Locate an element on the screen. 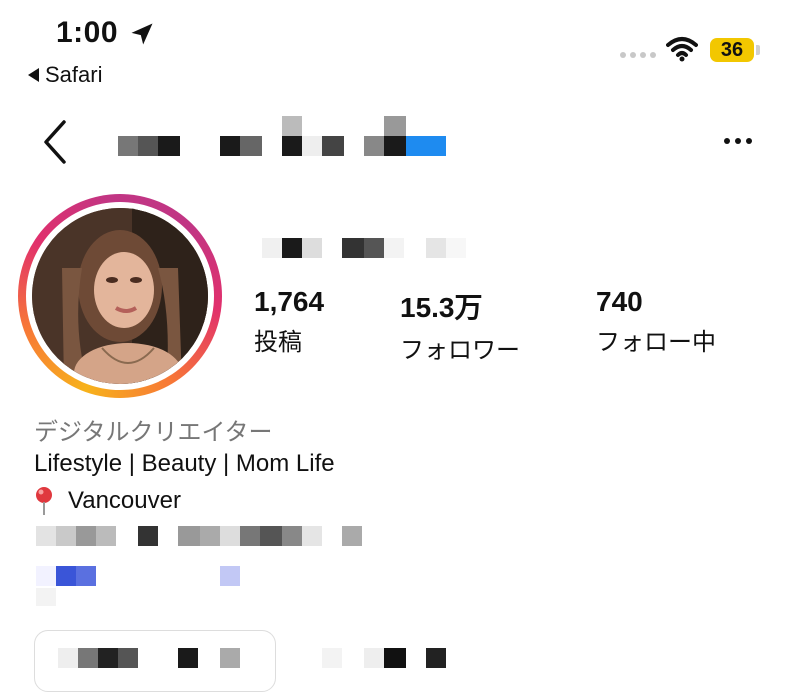 This screenshot has width=800, height=692. battery-cap is located at coordinates (758, 50).